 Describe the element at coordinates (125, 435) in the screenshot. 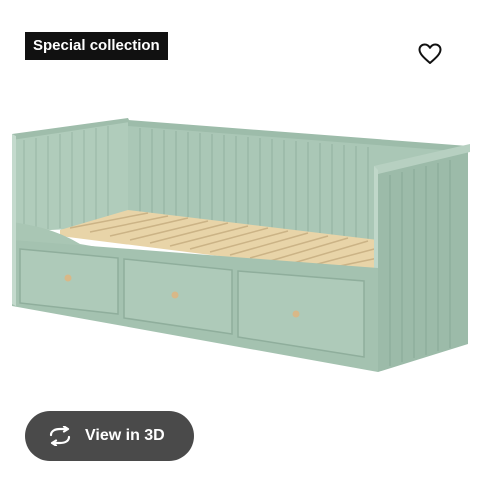

I see `view-in-3d-label: View in 3D` at that location.